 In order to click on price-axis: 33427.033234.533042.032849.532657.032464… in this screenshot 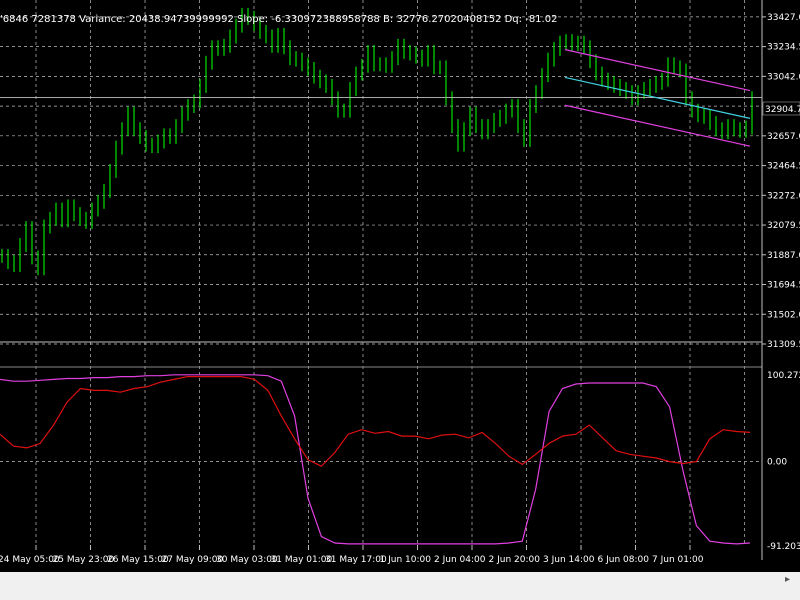, I will do `click(781, 282)`.